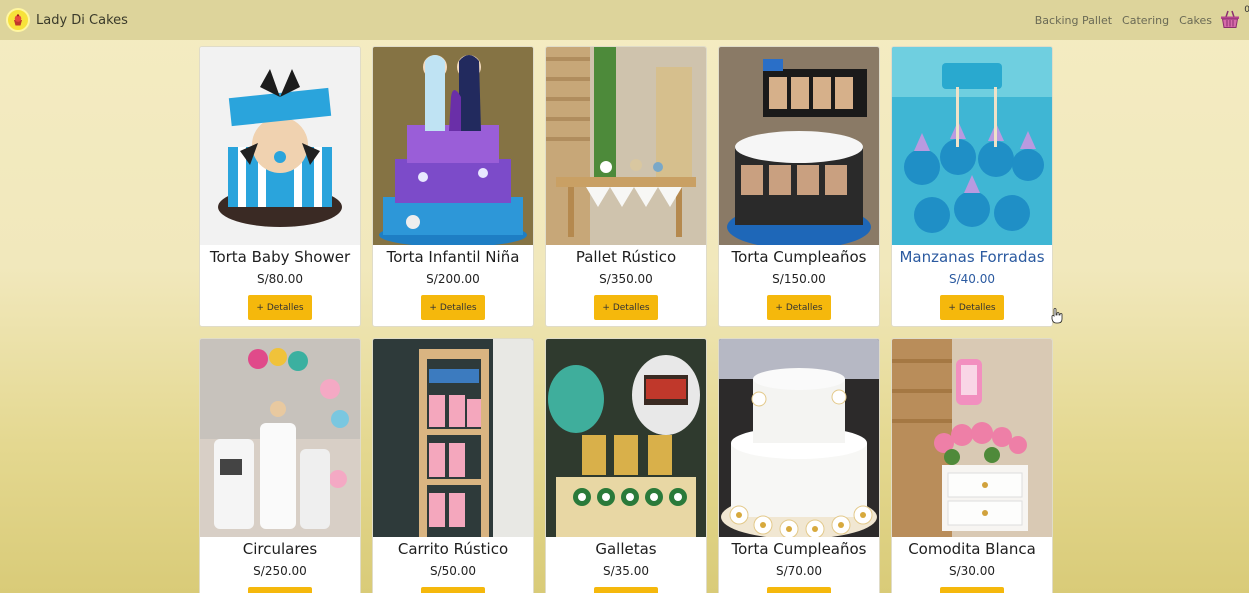 This screenshot has width=1249, height=593. What do you see at coordinates (1057, 316) in the screenshot?
I see `hand-cursor-icon` at bounding box center [1057, 316].